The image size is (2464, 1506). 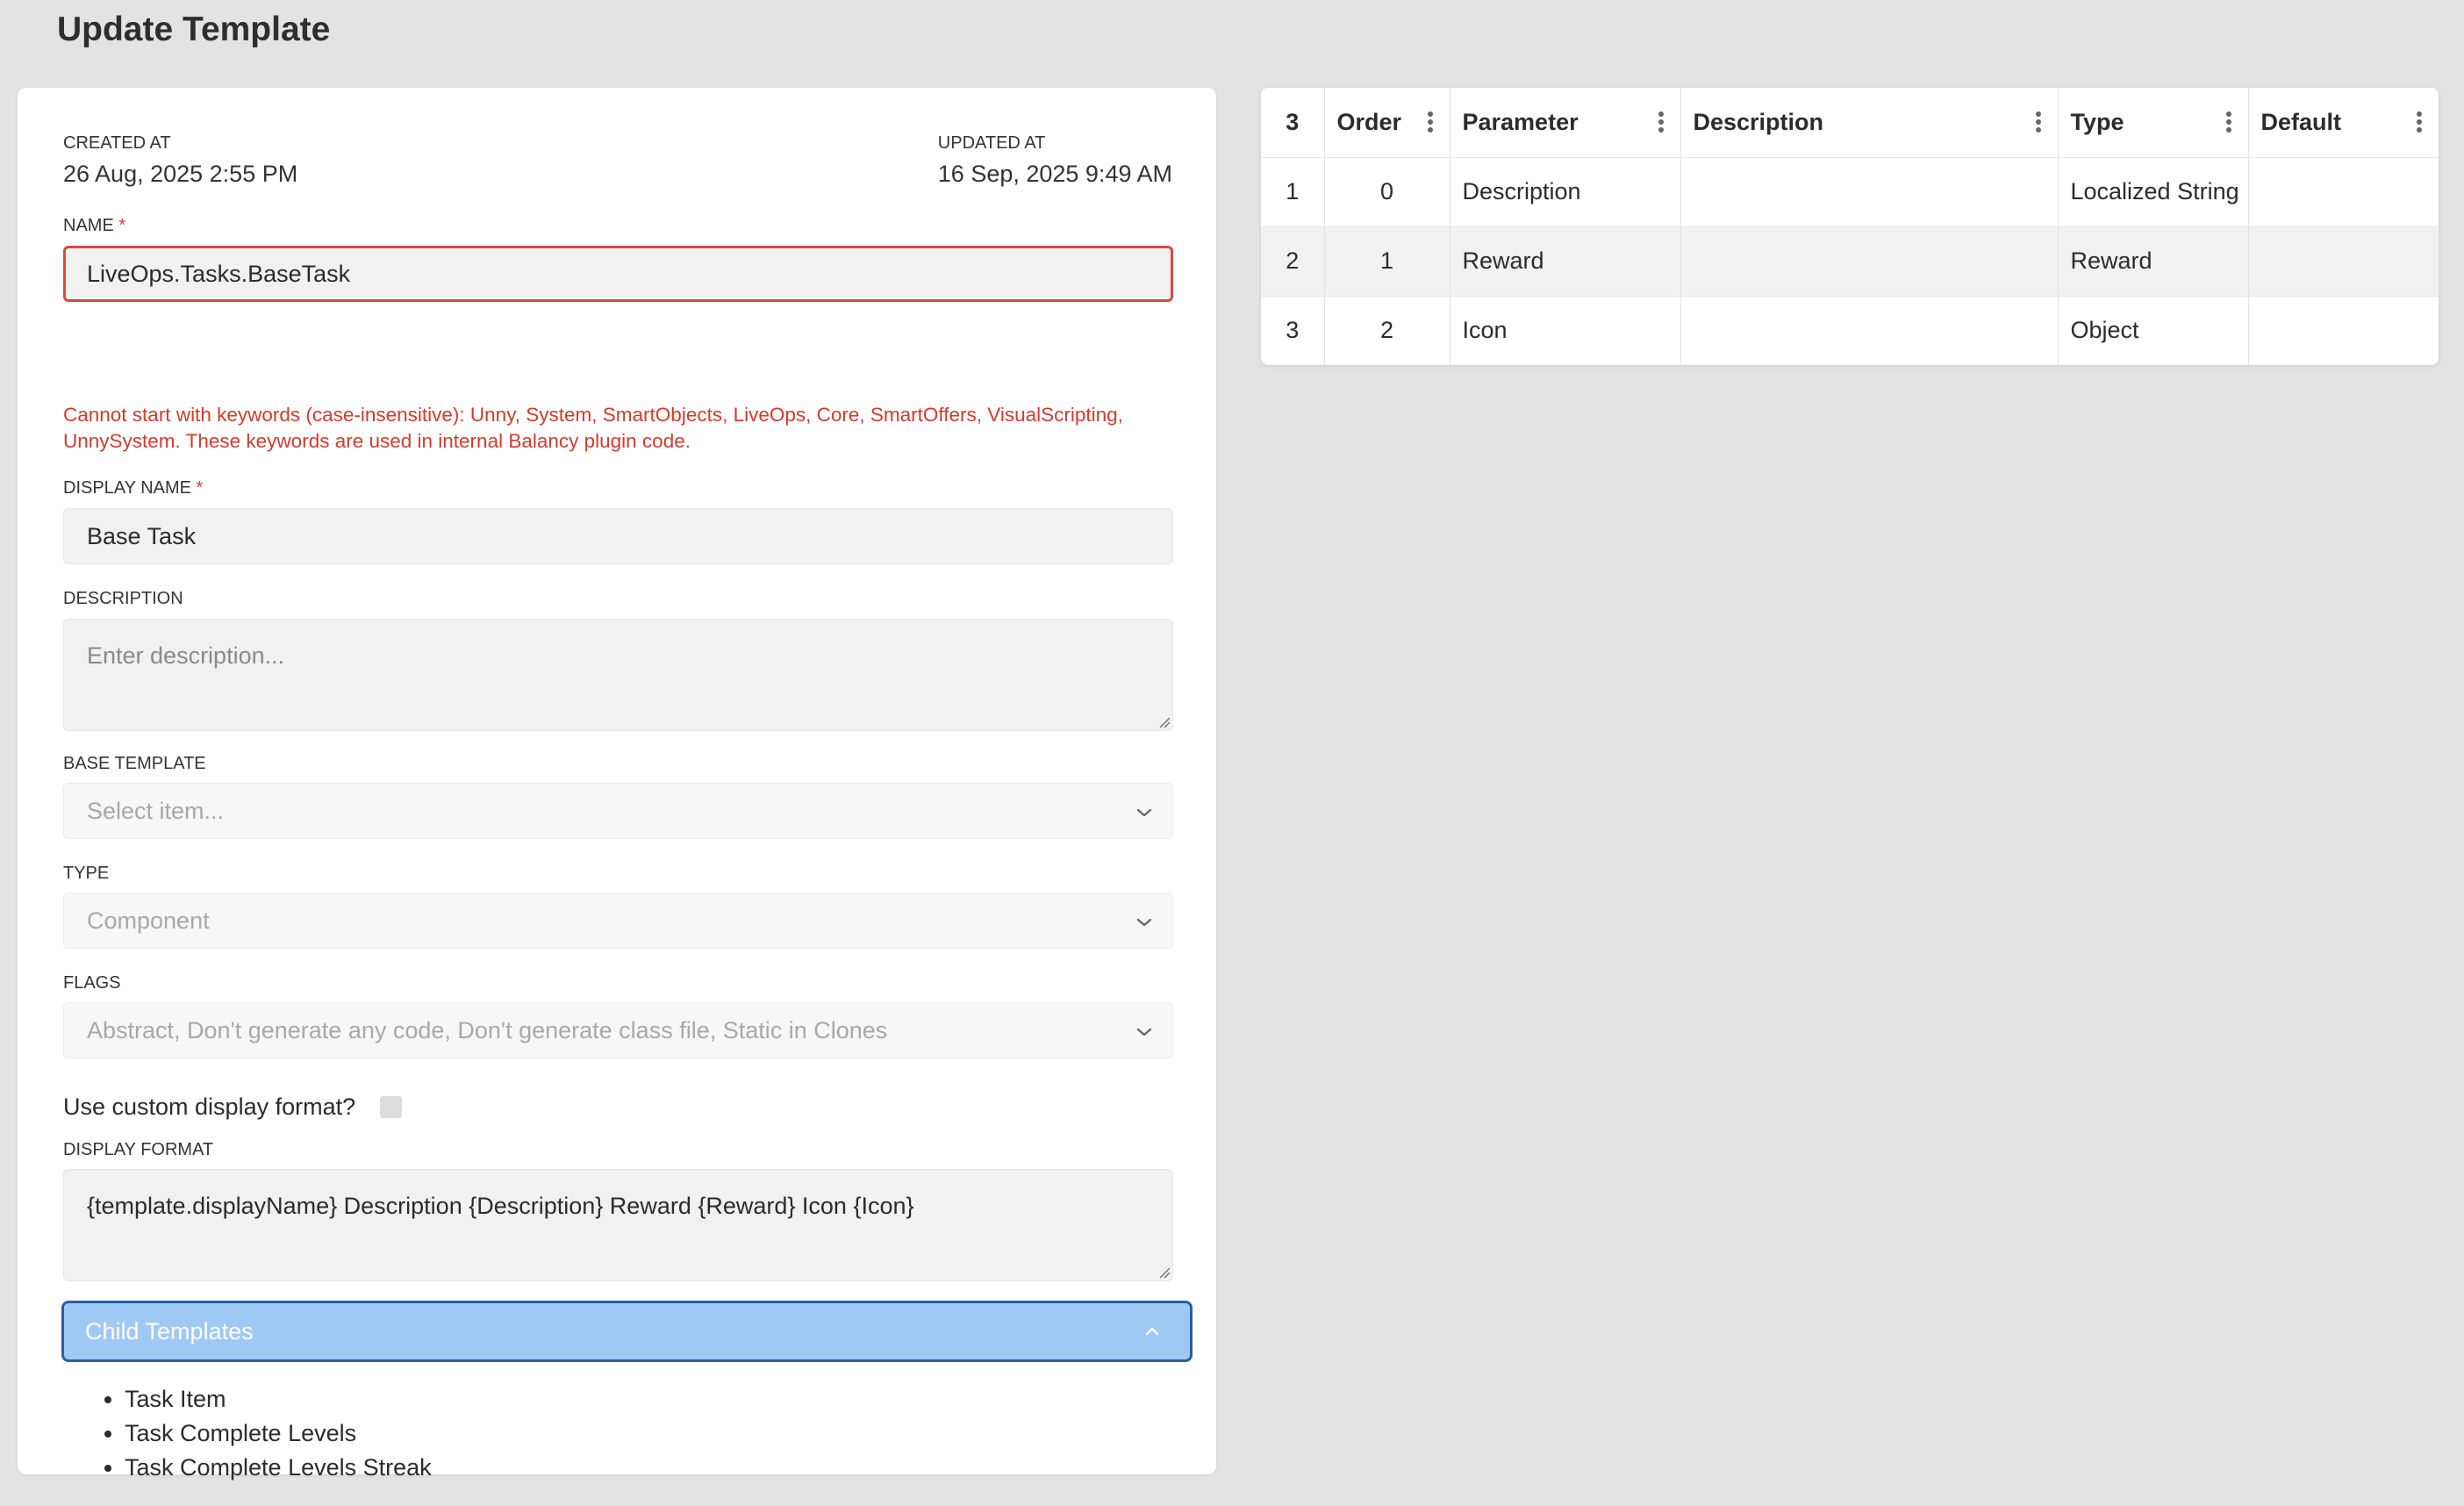 I want to click on column-header-default: Default, so click(x=2343, y=123).